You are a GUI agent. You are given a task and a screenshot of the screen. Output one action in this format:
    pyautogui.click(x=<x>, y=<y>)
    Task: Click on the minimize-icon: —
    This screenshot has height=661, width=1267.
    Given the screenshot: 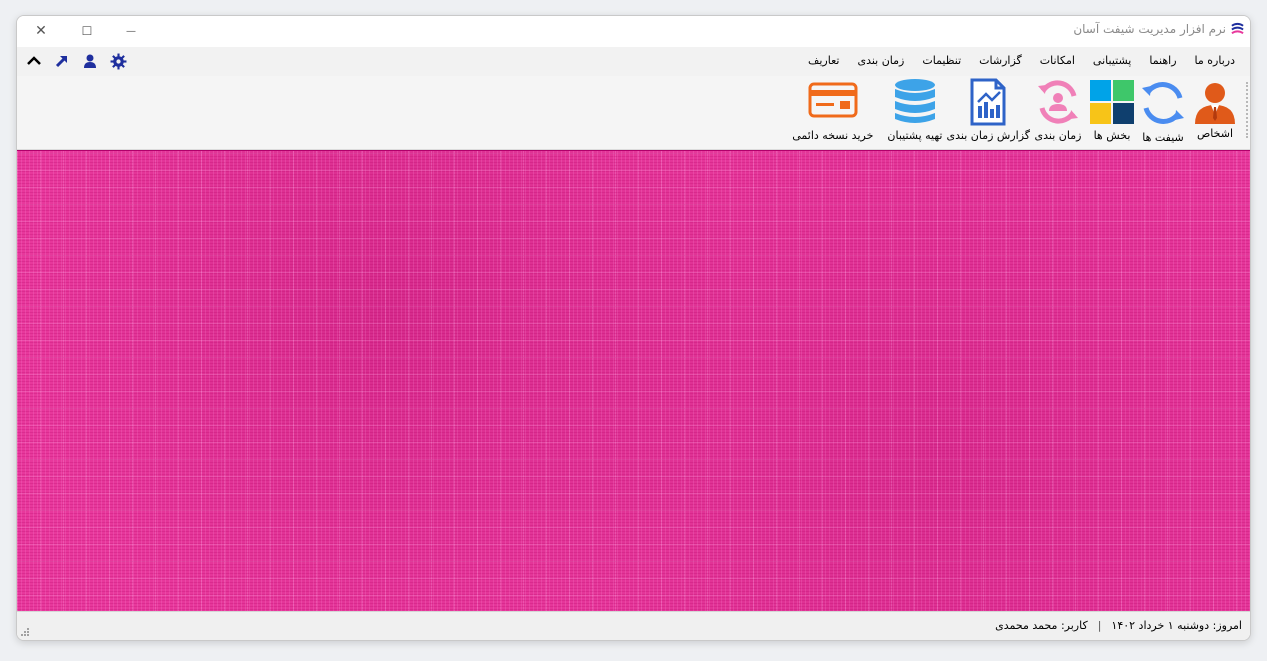 What is the action you would take?
    pyautogui.click(x=131, y=31)
    